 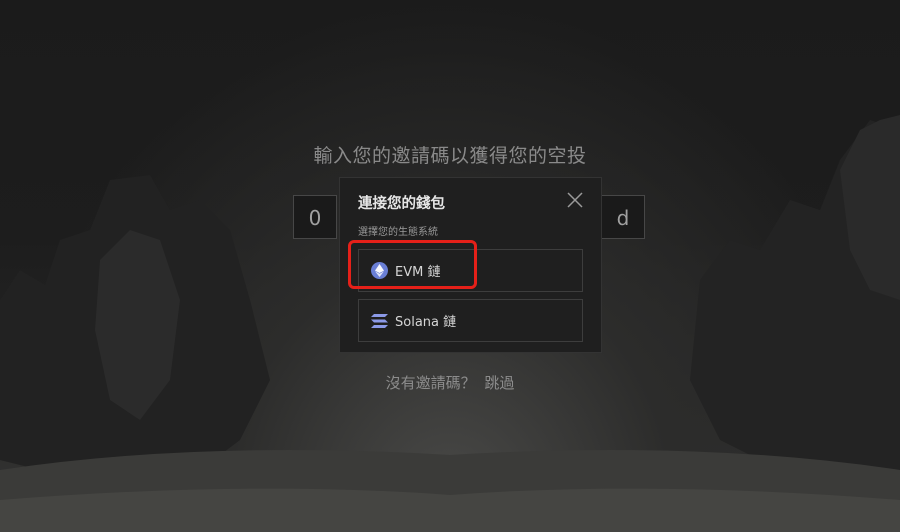 I want to click on ethereum-icon, so click(x=379, y=270).